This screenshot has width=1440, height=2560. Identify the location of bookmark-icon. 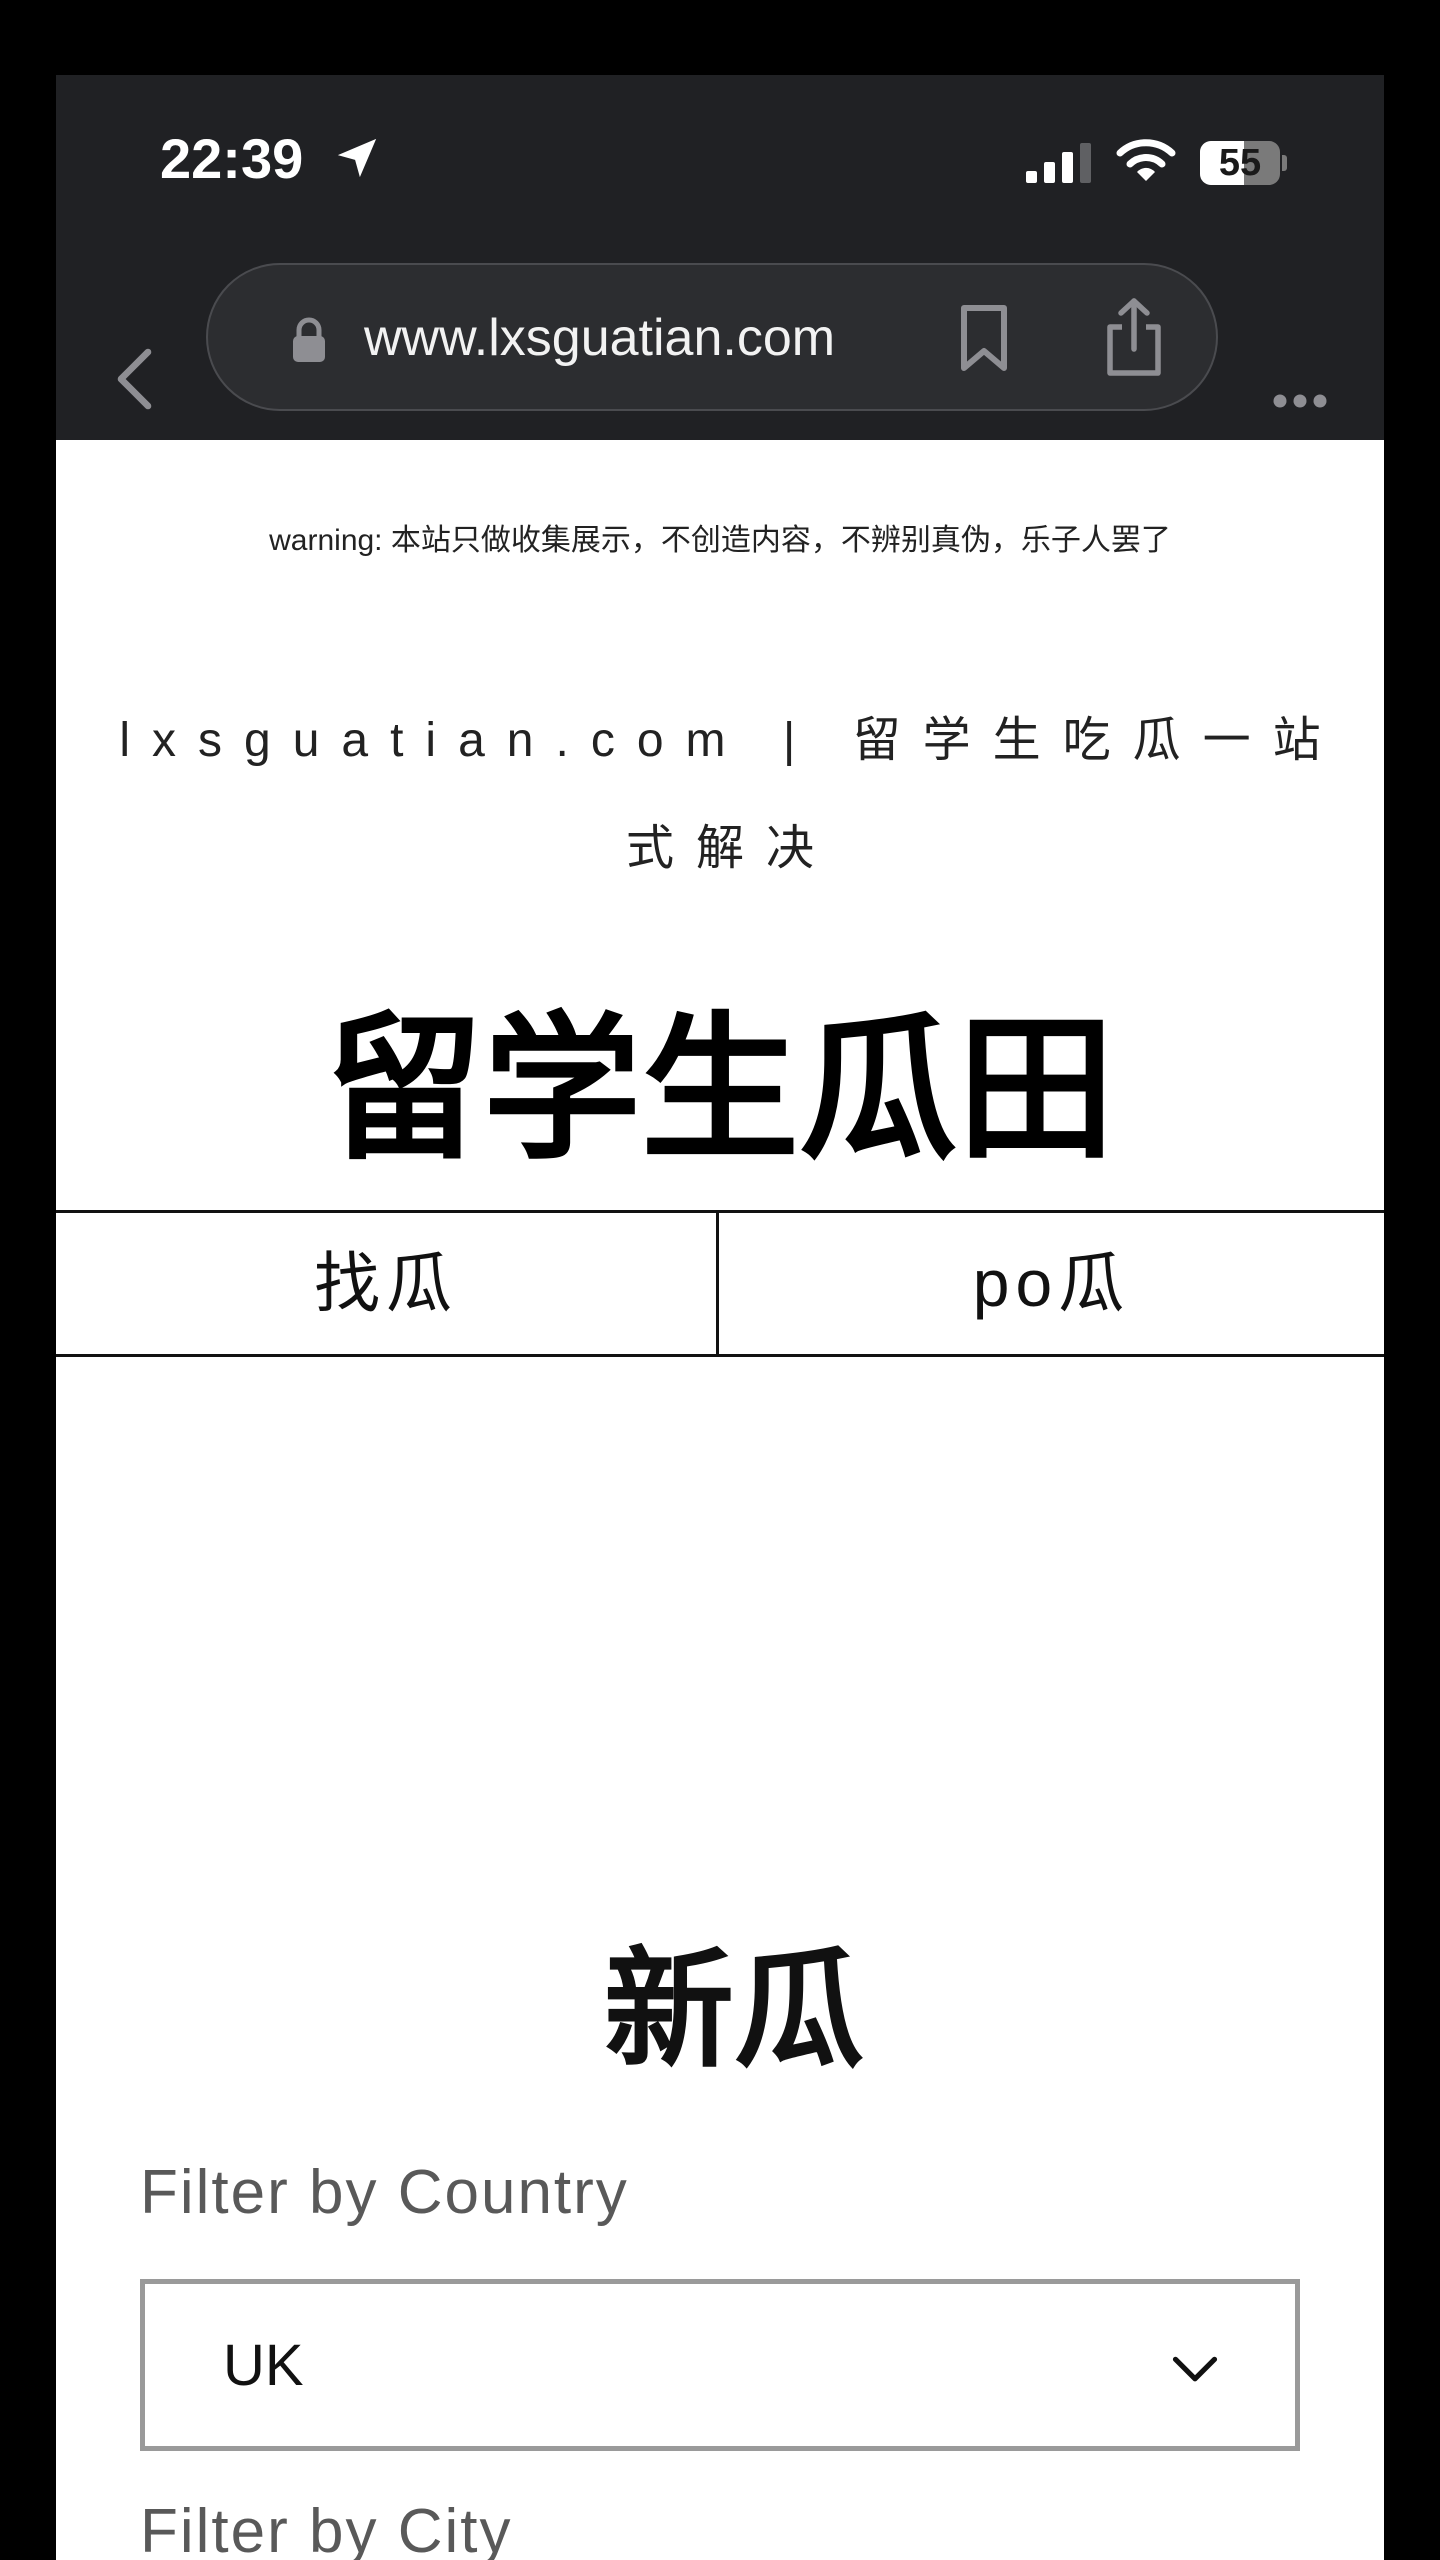
(984, 338).